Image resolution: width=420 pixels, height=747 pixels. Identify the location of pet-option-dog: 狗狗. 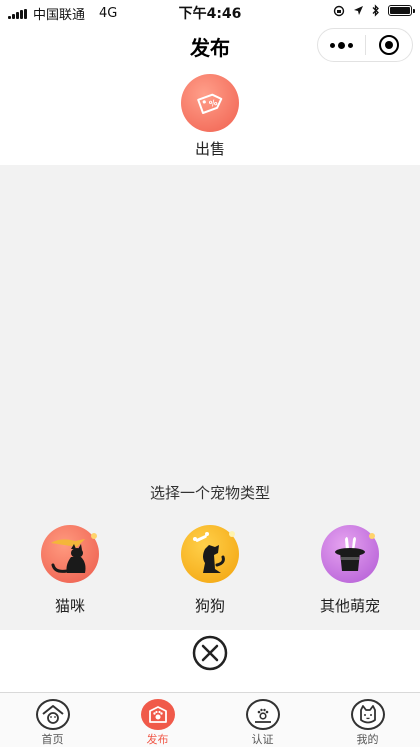
(210, 570).